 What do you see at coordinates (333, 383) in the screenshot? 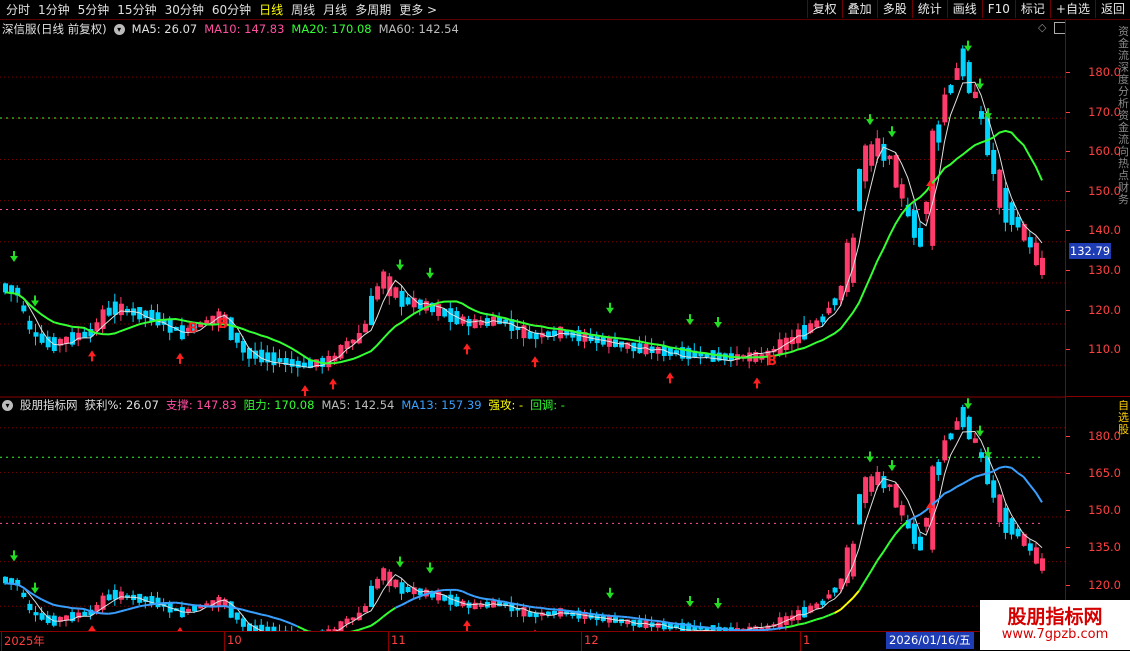
I see `buy-arrow` at bounding box center [333, 383].